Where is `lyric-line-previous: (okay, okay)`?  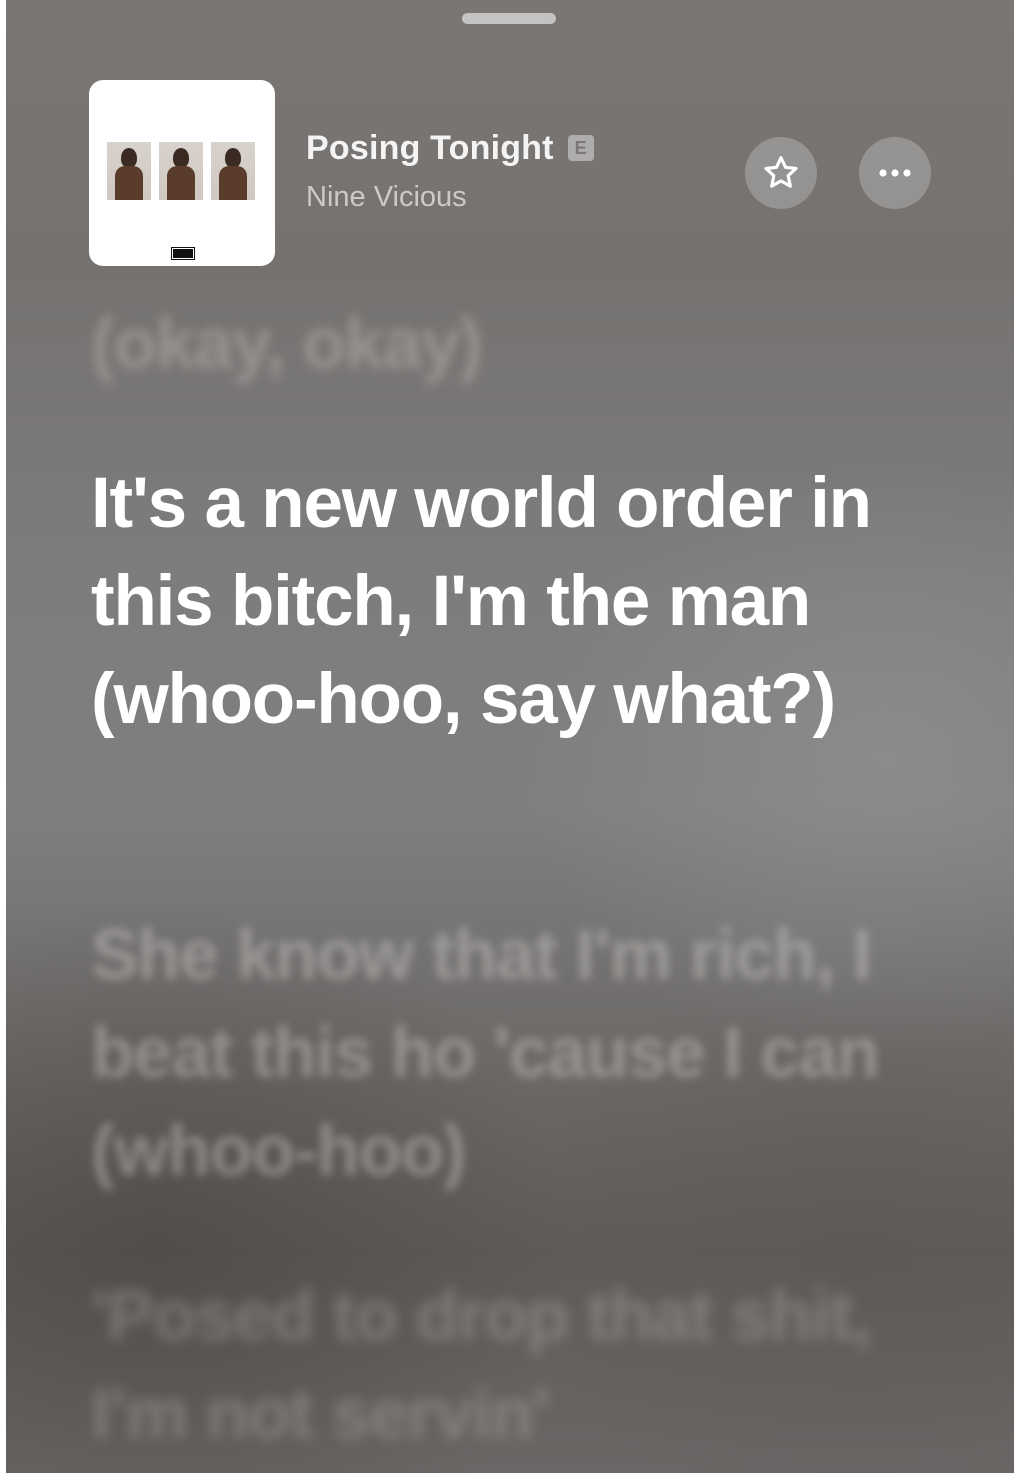 lyric-line-previous: (okay, okay) is located at coordinates (521, 345).